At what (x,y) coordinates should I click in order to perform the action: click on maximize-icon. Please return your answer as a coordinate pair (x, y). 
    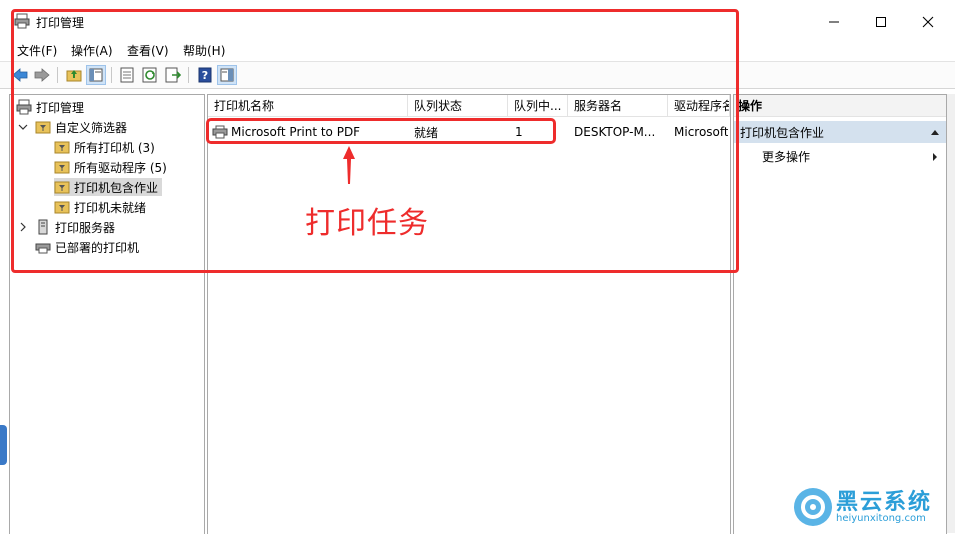
    Looking at the image, I should click on (881, 22).